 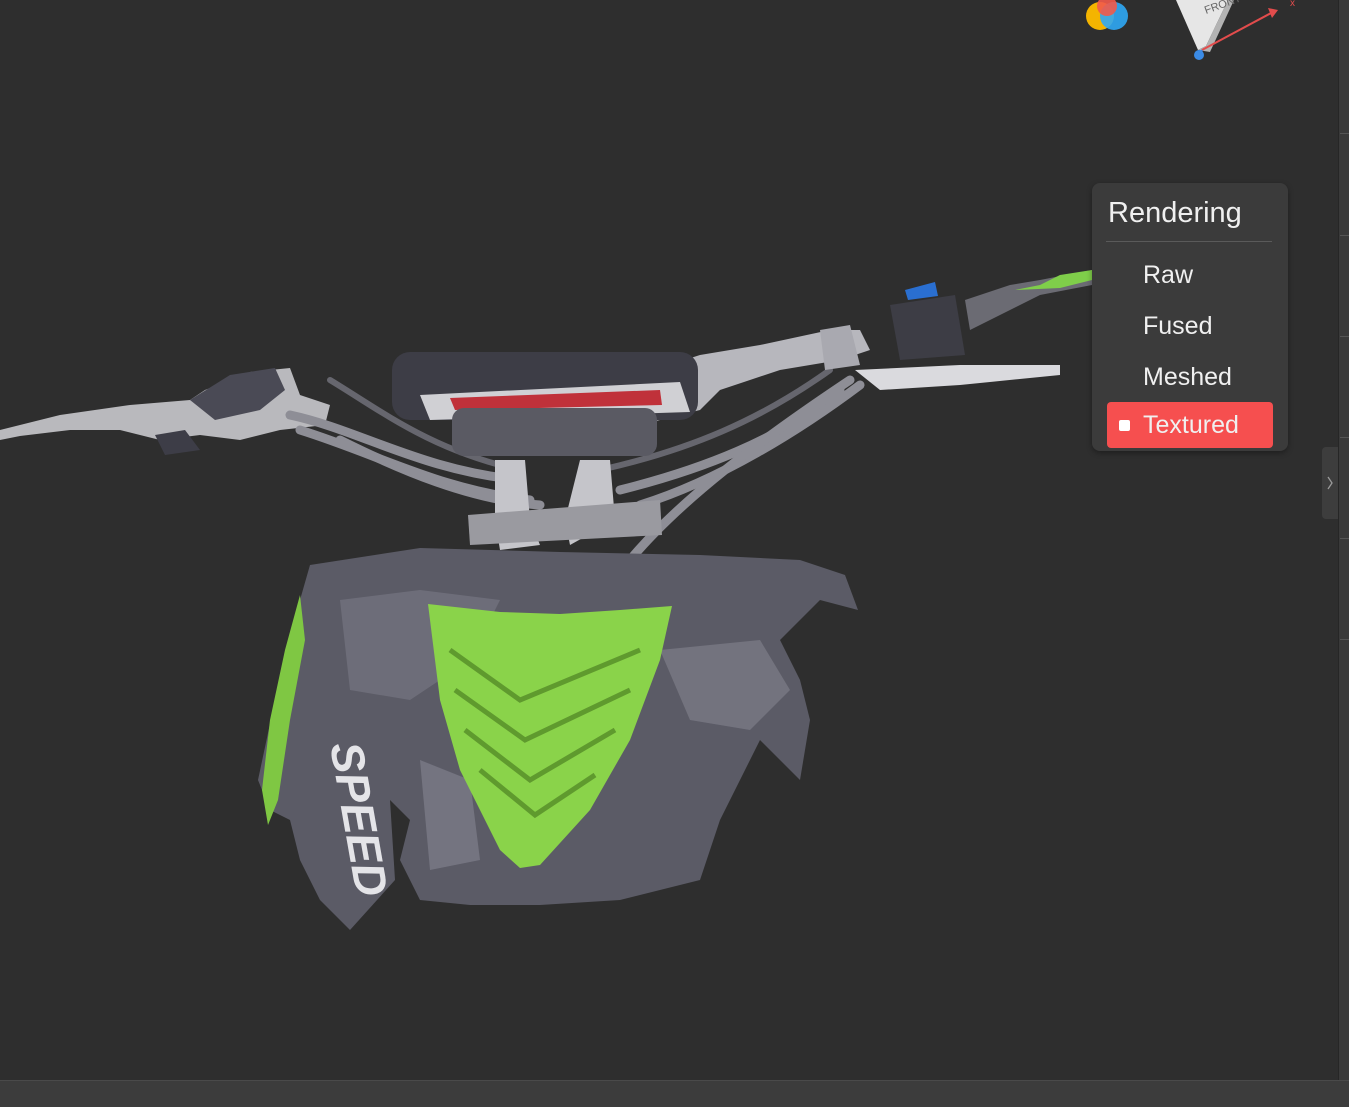 I want to click on rendering-option-textured: Textured, so click(x=1190, y=425).